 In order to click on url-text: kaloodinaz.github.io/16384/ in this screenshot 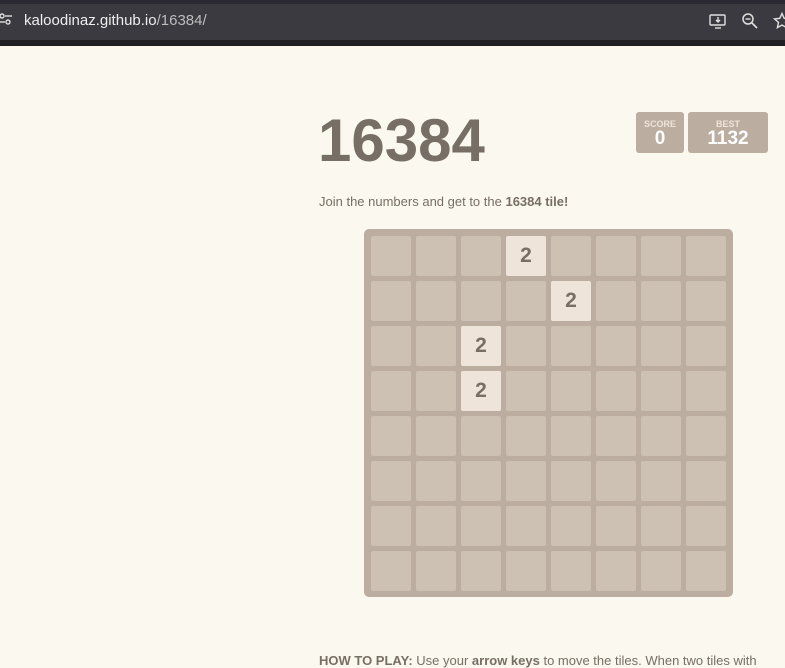, I will do `click(115, 20)`.